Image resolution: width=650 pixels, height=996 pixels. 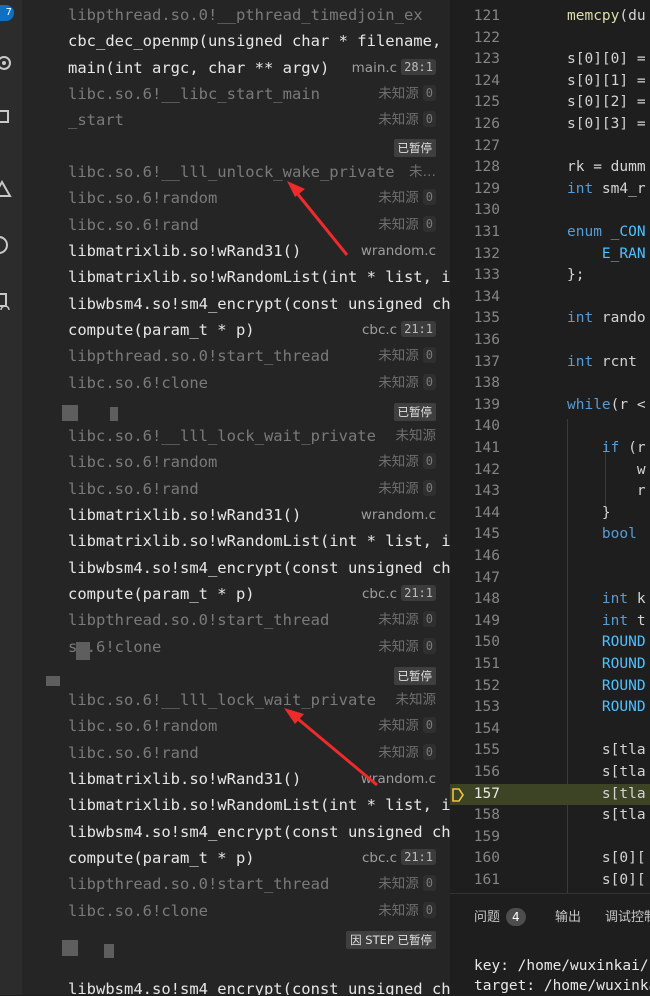 I want to click on settings-gear-icon, so click(x=7, y=63).